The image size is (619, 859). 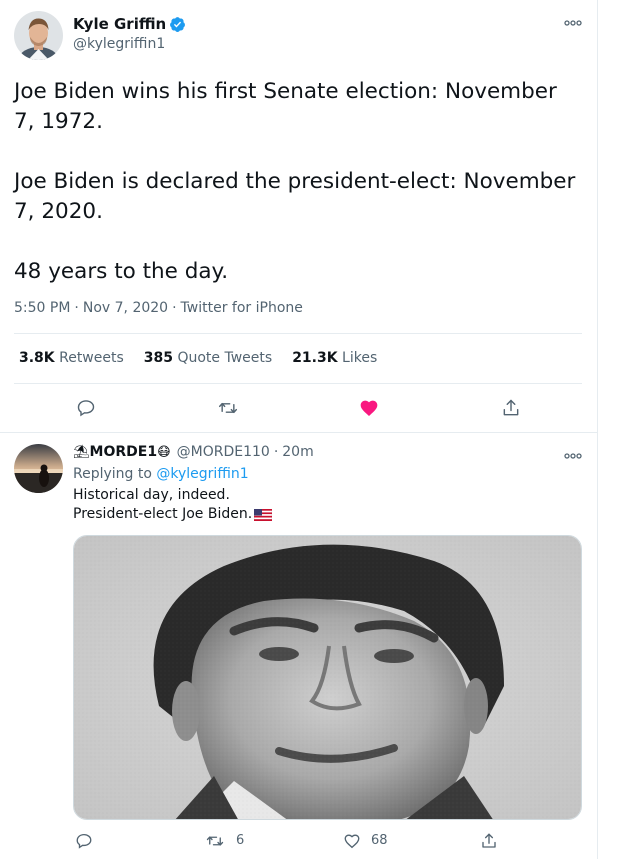 What do you see at coordinates (263, 514) in the screenshot?
I see `us-flag-icon` at bounding box center [263, 514].